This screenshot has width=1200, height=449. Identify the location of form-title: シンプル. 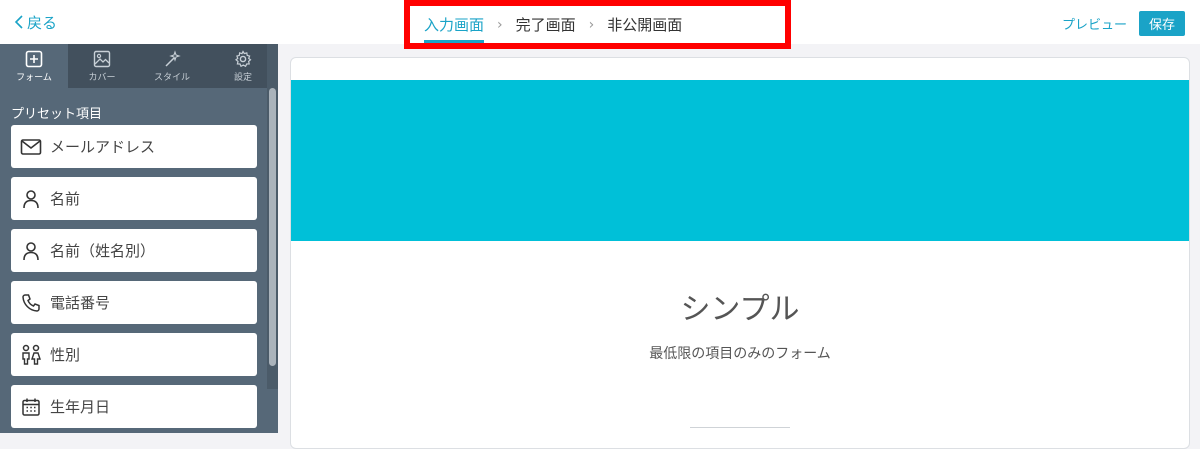
(740, 306).